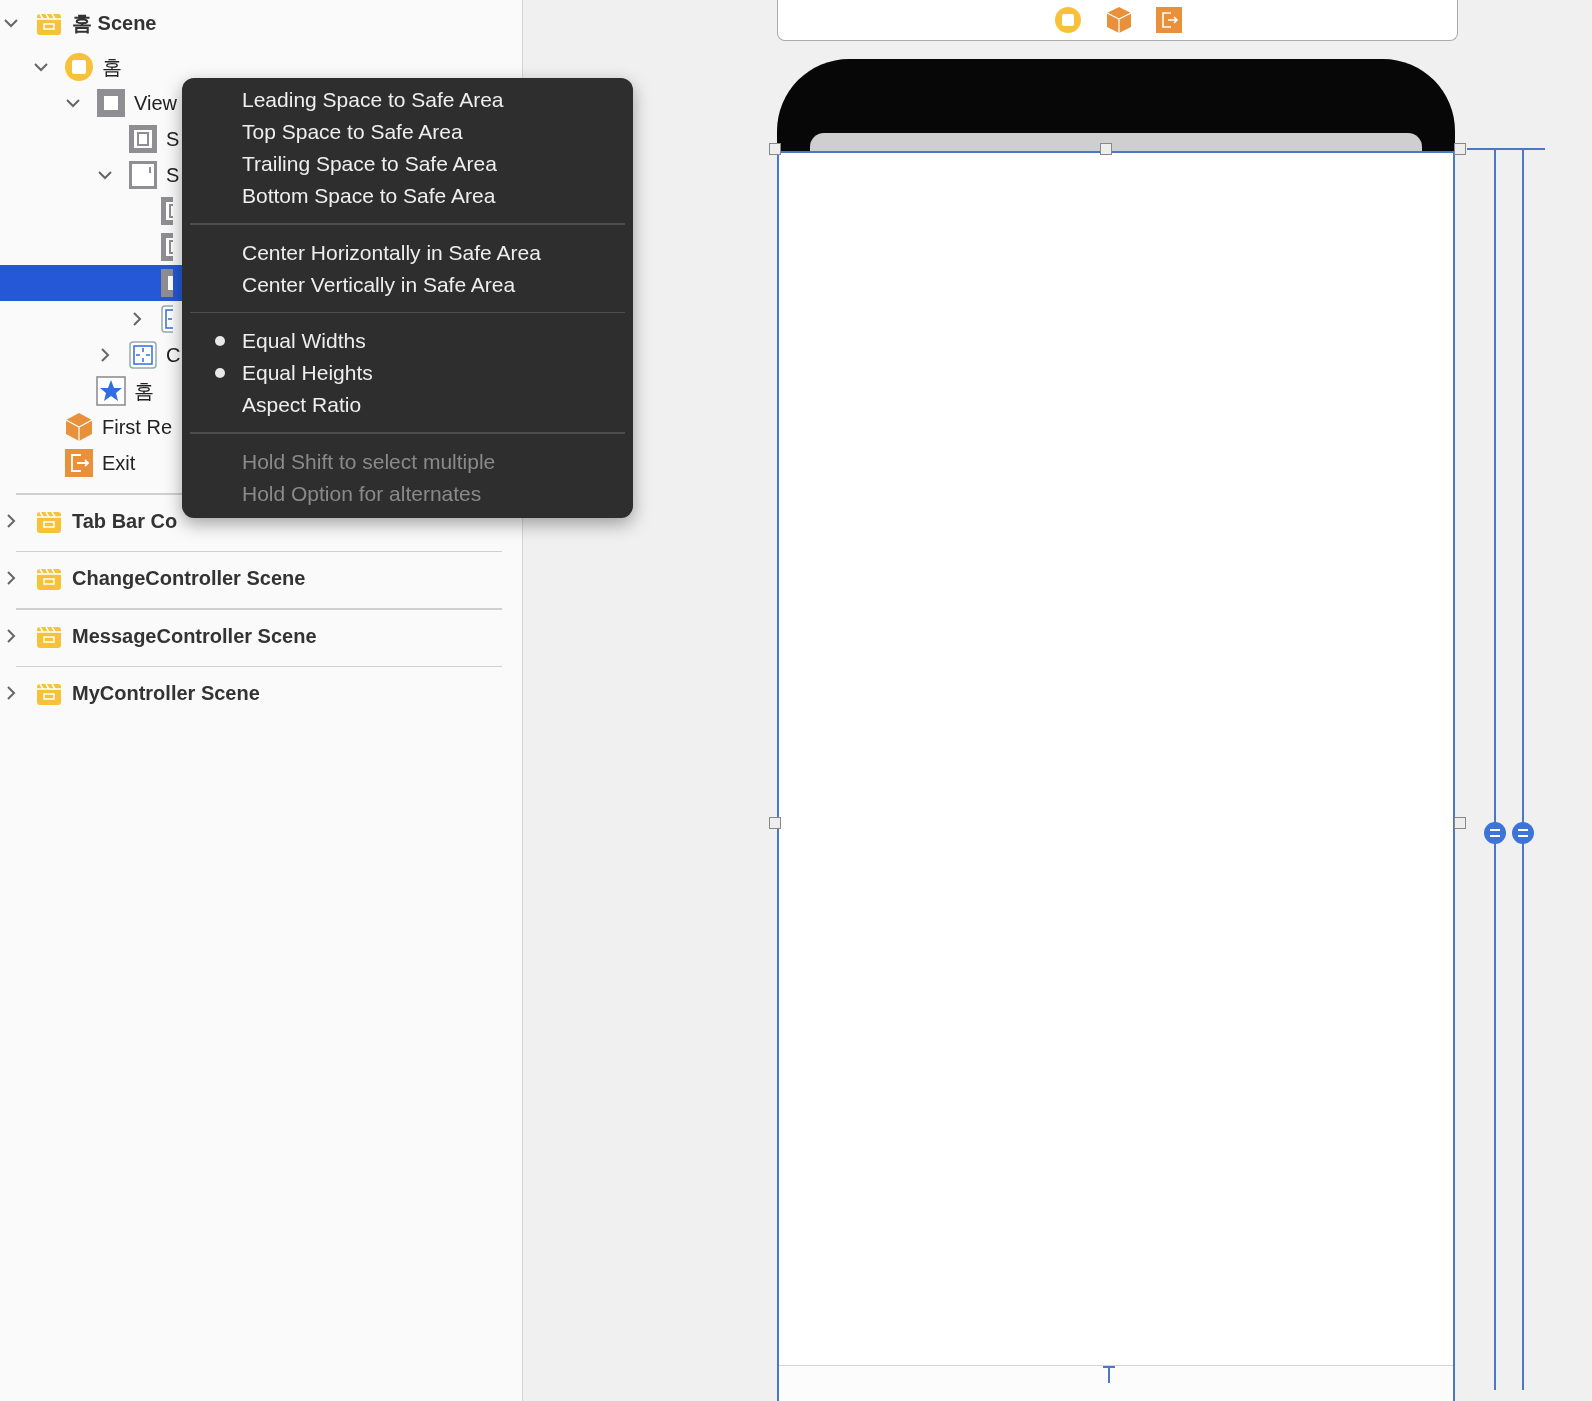 Image resolution: width=1592 pixels, height=1401 pixels. I want to click on outline-label: First Re, so click(137, 427).